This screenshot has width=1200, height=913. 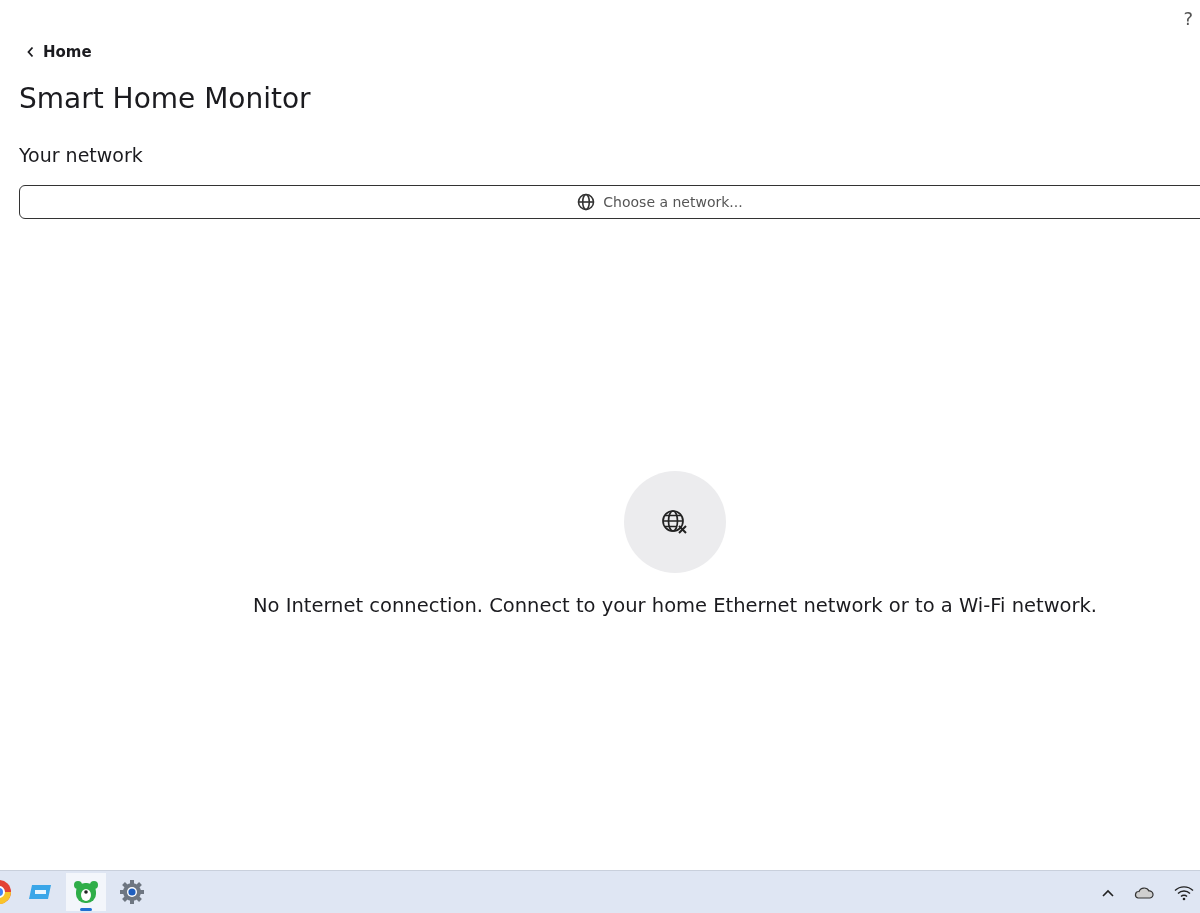 I want to click on cloud-icon, so click(x=1144, y=892).